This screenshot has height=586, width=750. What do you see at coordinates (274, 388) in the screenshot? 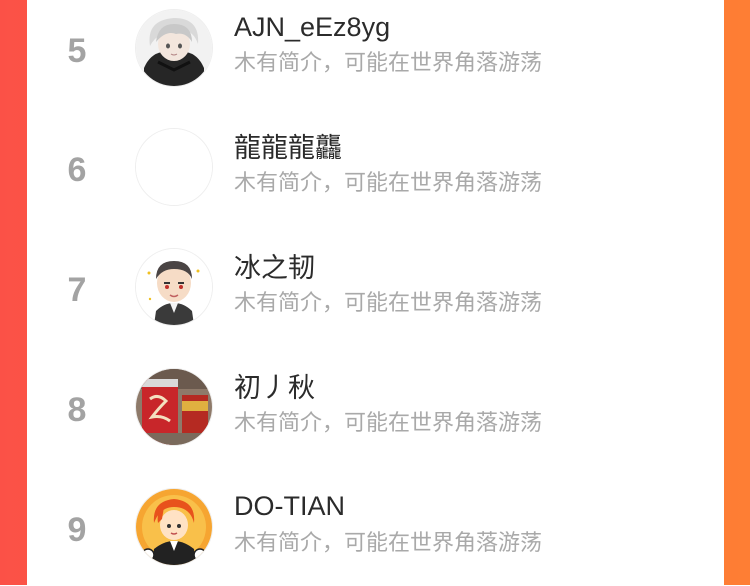
I see `user-name: 初丿秋` at bounding box center [274, 388].